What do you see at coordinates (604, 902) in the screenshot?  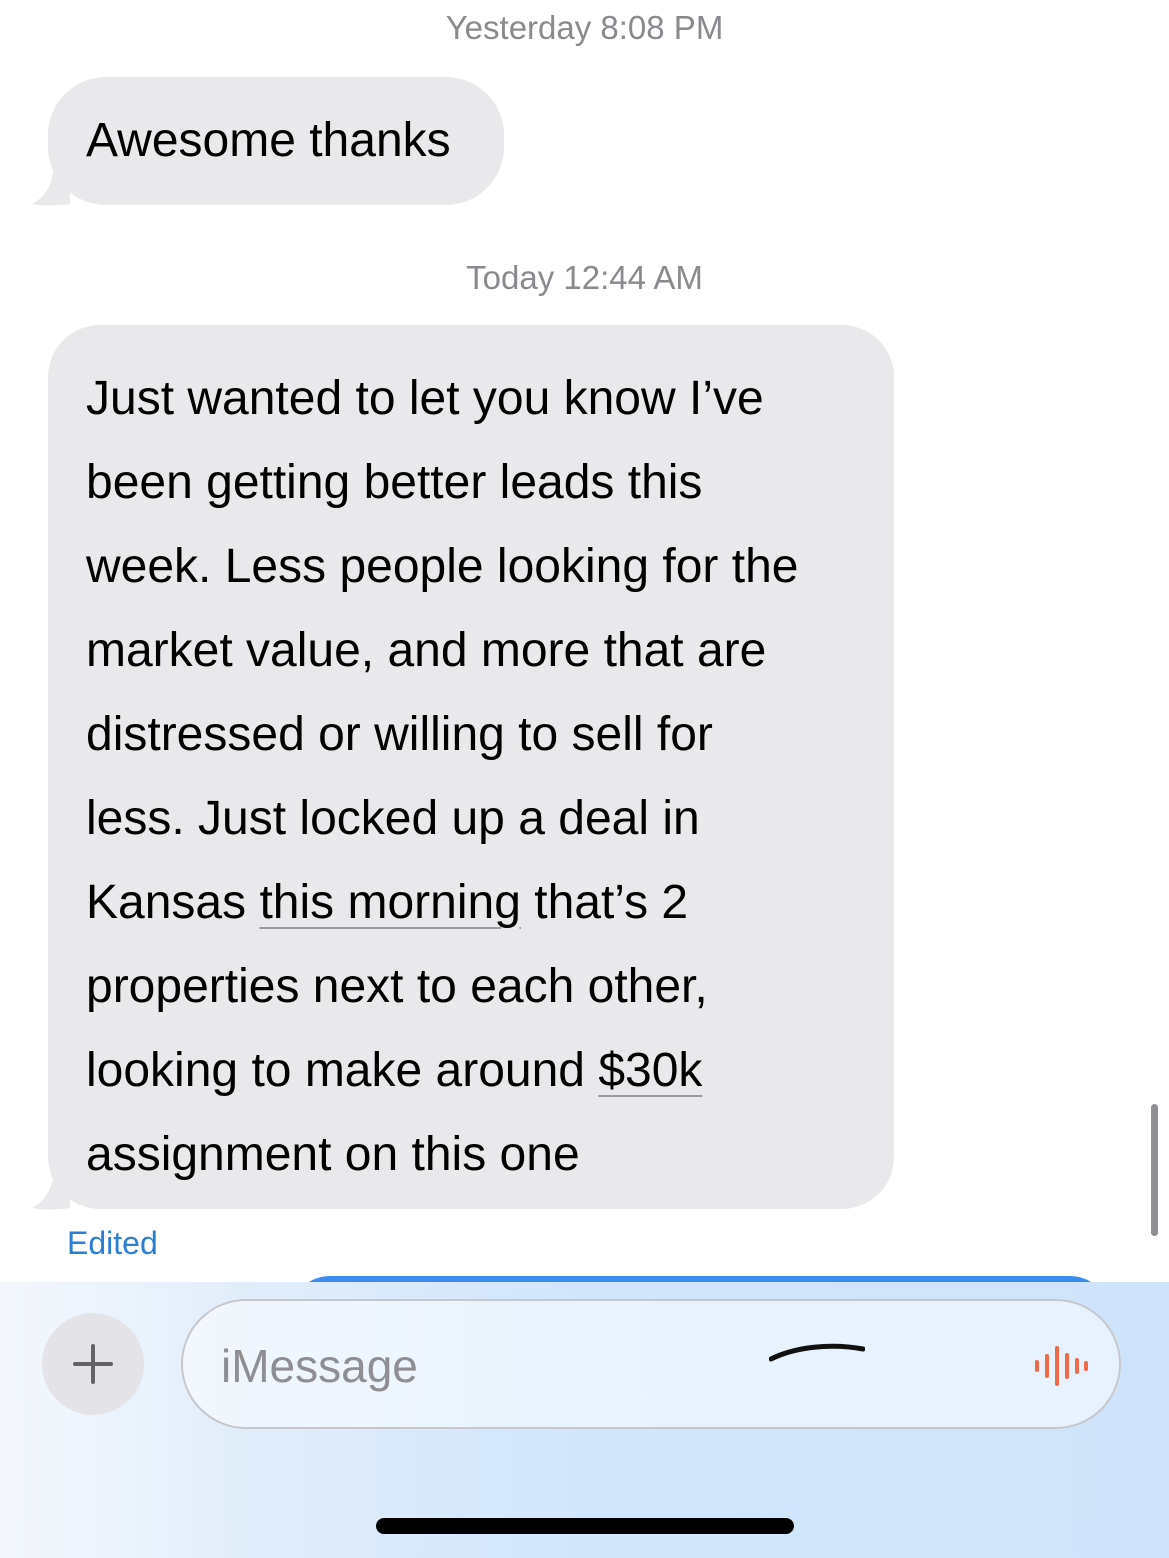 I see `message-text: that’s 2` at bounding box center [604, 902].